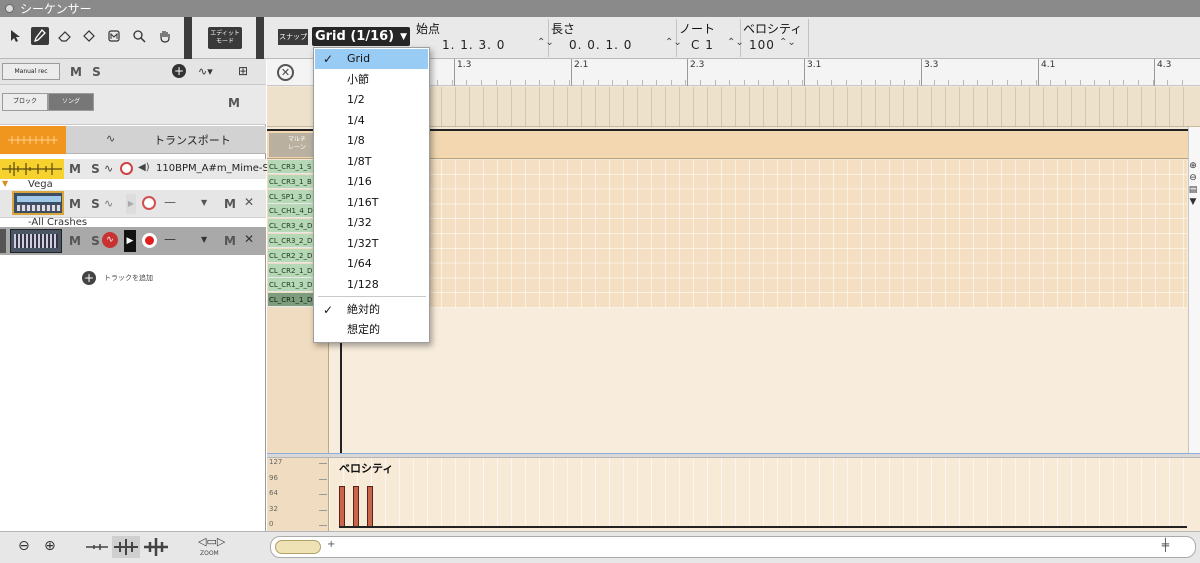  I want to click on velocity-lane: 127 96 64 32 0 ベロシティ, so click(733, 494).